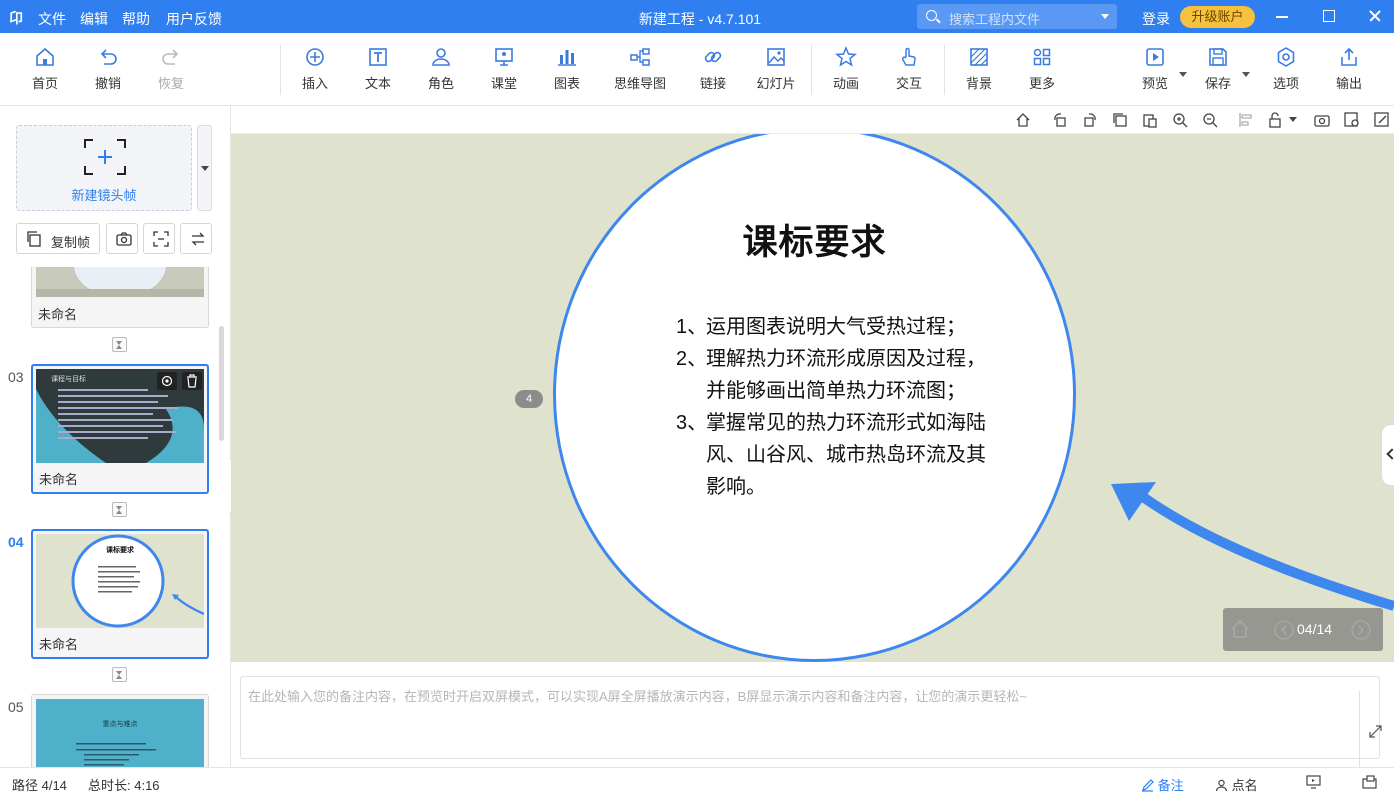 The width and height of the screenshot is (1394, 794). What do you see at coordinates (1148, 785) in the screenshot?
I see `note-icon` at bounding box center [1148, 785].